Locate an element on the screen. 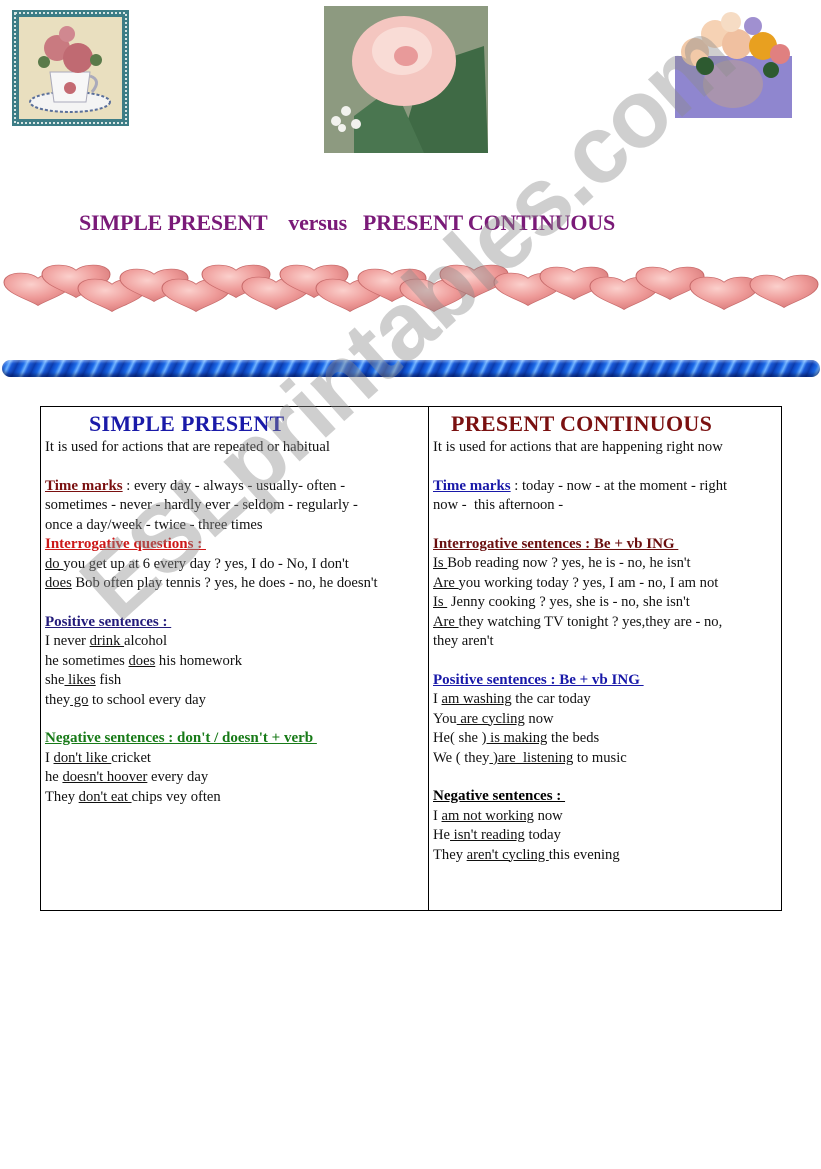  example-sentence: They don't eat chips vey often is located at coordinates (133, 796).